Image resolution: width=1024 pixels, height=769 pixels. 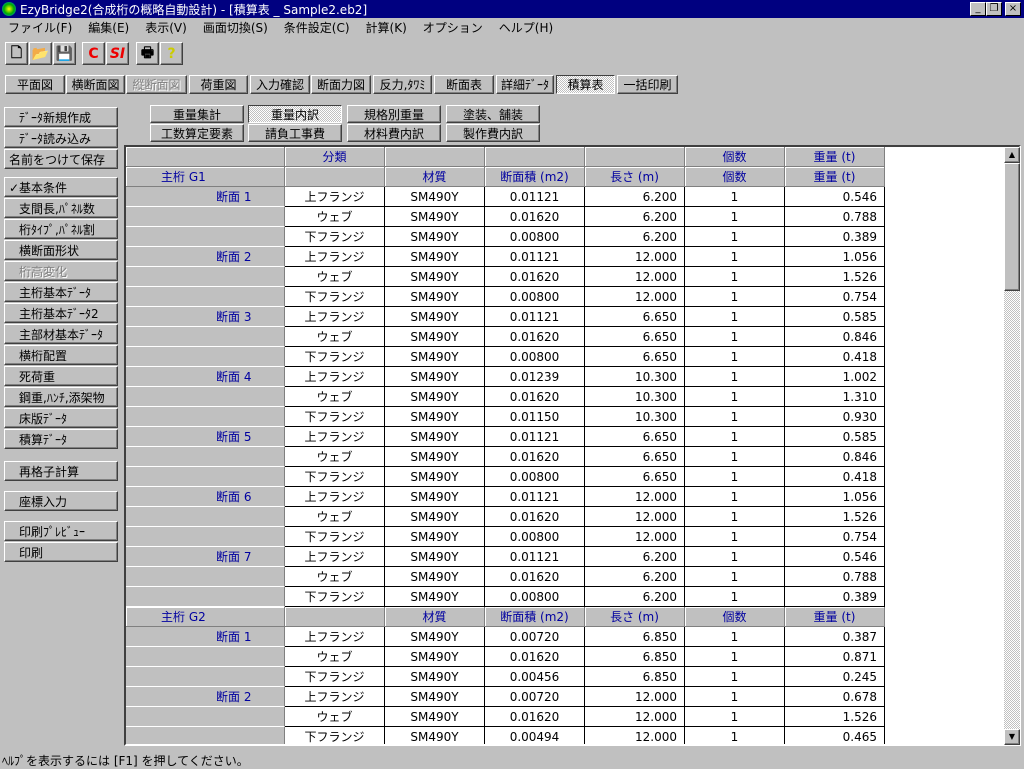 What do you see at coordinates (61, 501) in the screenshot?
I see `sidebar-button: 座標入力` at bounding box center [61, 501].